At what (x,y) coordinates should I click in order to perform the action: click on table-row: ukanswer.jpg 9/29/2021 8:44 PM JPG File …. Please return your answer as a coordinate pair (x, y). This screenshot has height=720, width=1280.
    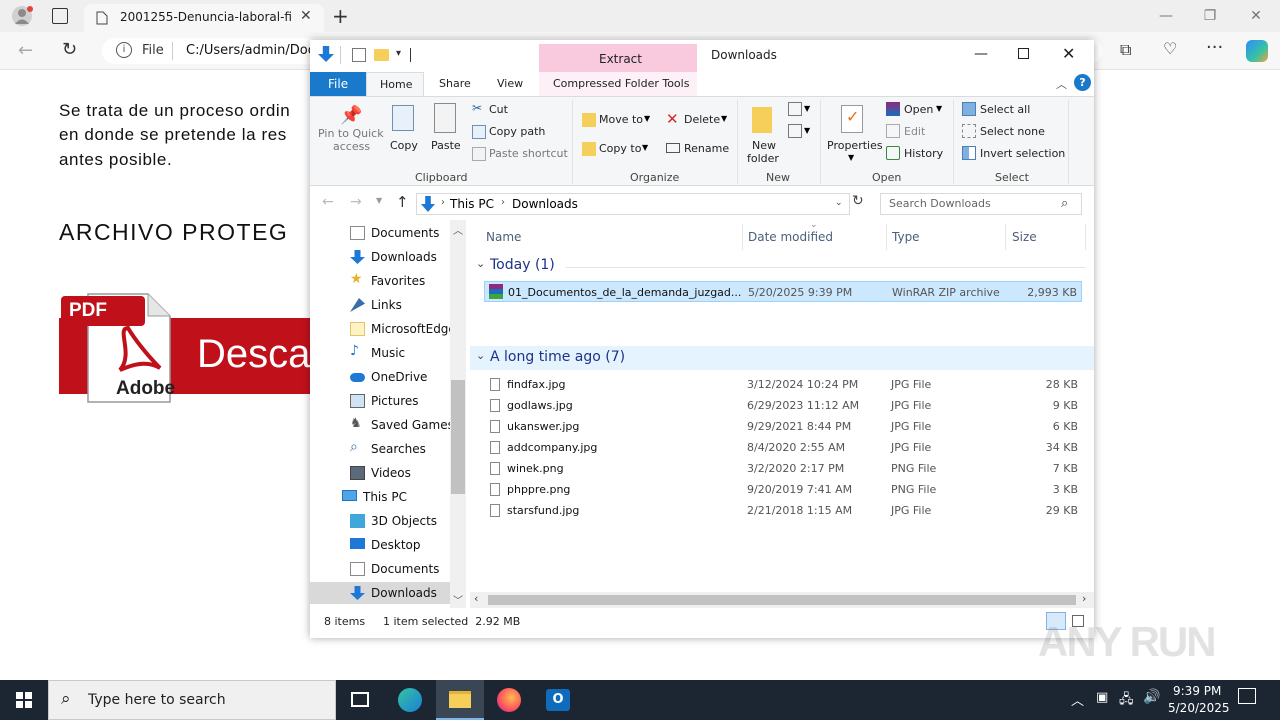
    Looking at the image, I should click on (783, 426).